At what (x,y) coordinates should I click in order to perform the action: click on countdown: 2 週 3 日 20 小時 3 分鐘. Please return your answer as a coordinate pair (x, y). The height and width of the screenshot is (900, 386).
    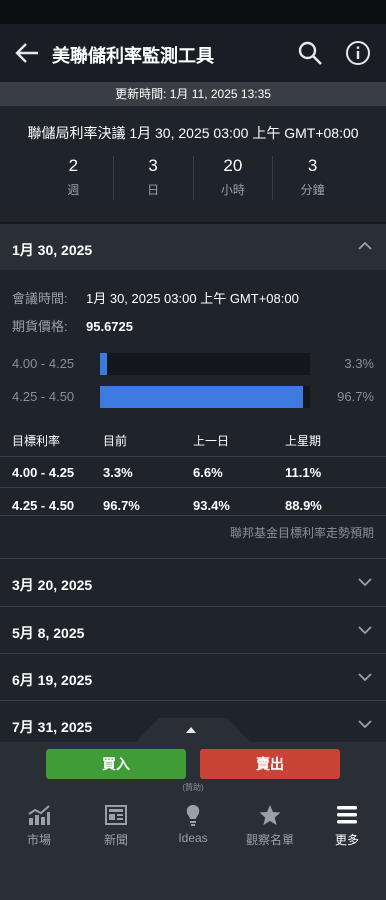
    Looking at the image, I should click on (193, 178).